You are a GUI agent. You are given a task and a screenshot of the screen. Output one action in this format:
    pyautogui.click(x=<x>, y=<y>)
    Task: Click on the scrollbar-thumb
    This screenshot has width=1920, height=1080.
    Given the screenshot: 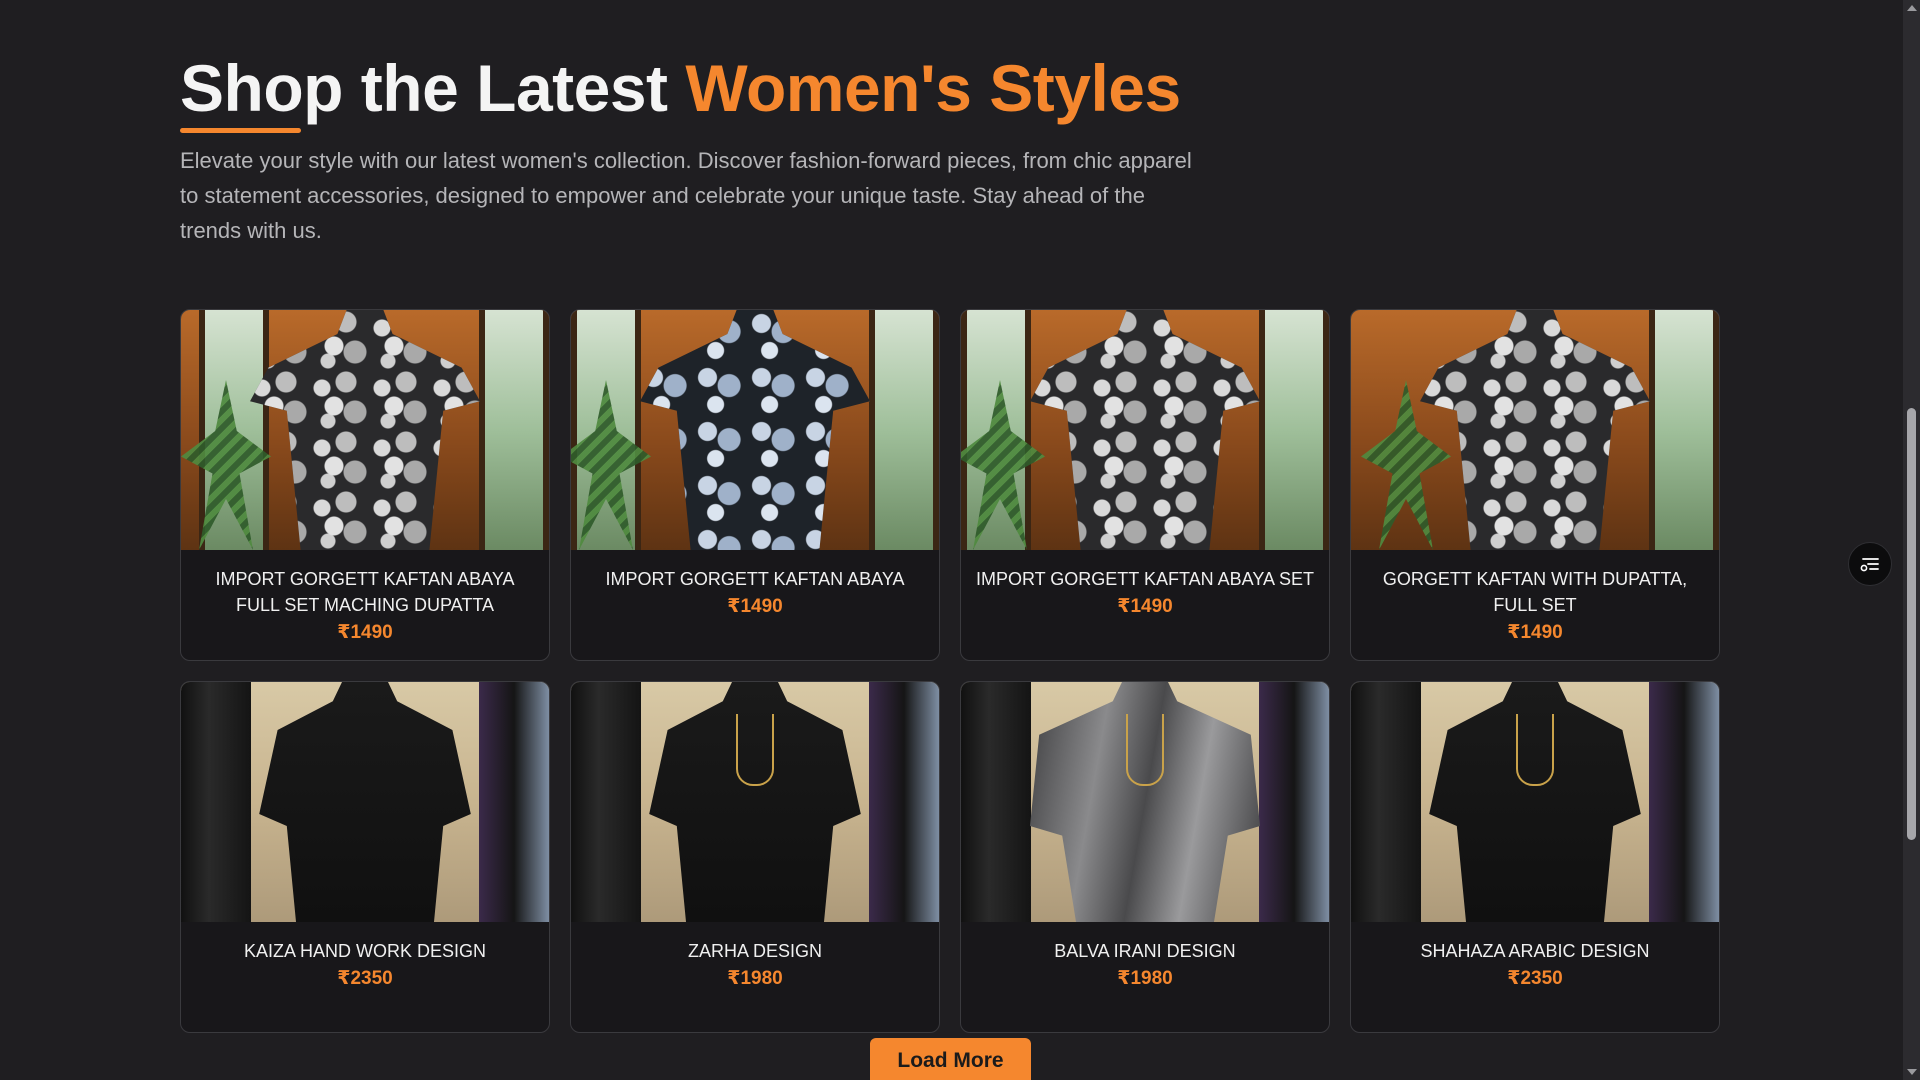 What is the action you would take?
    pyautogui.click(x=1911, y=624)
    